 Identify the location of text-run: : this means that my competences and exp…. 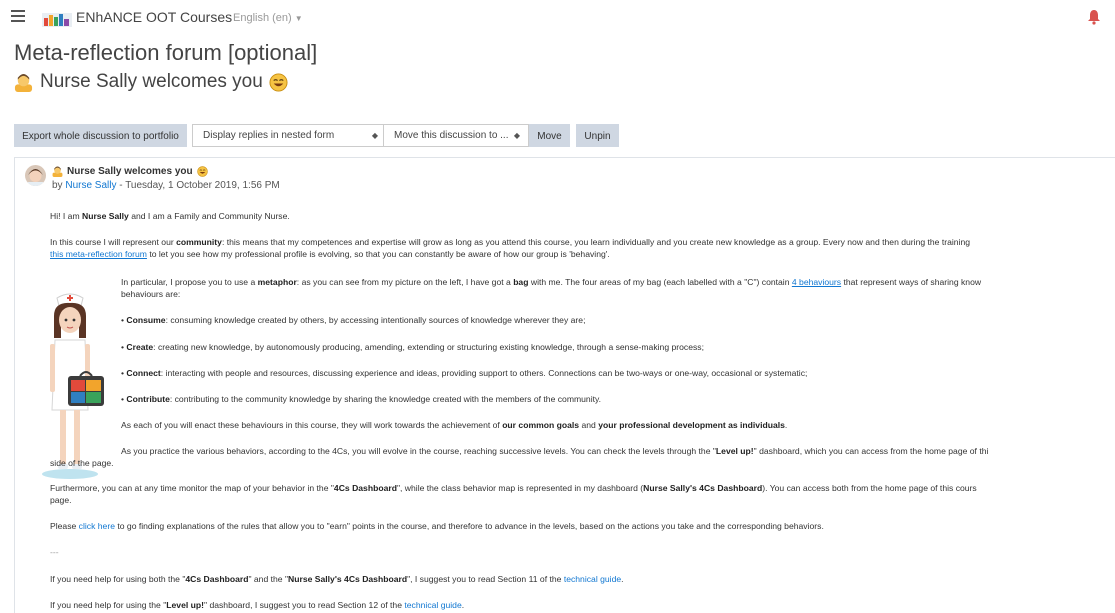
(596, 242).